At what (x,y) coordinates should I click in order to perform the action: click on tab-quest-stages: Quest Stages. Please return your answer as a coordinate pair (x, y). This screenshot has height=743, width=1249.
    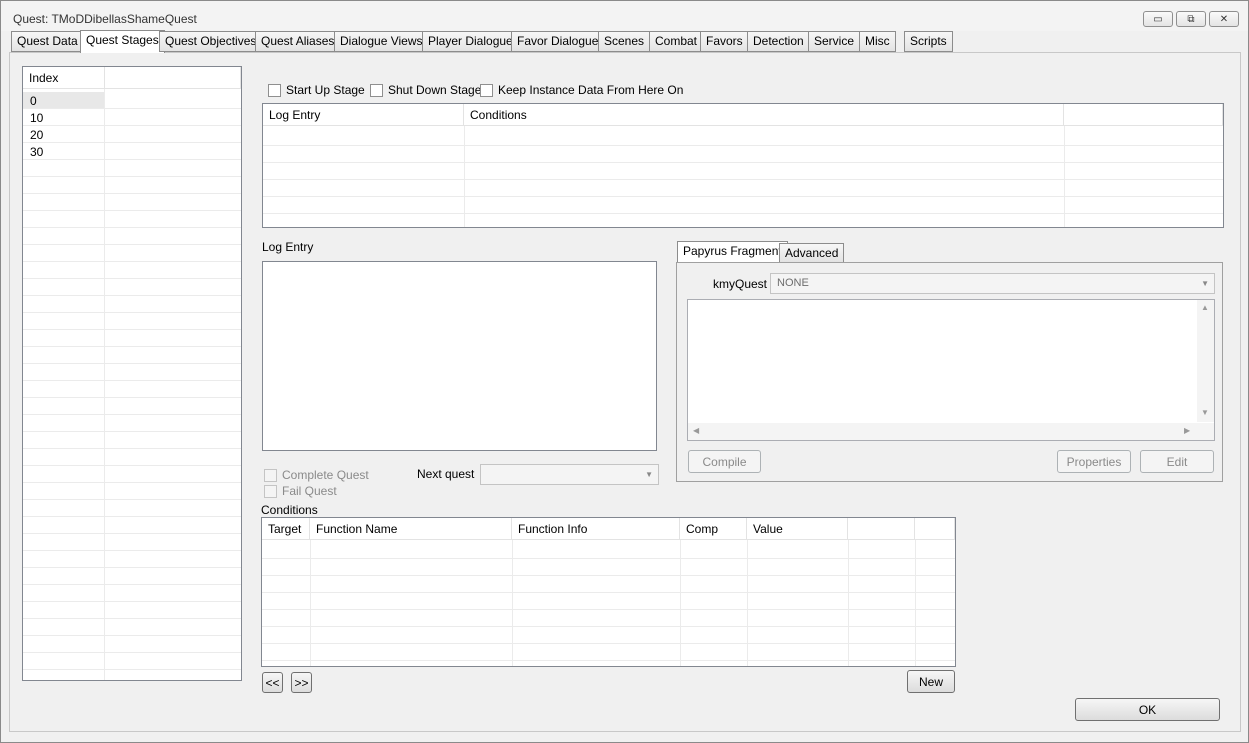
    Looking at the image, I should click on (122, 41).